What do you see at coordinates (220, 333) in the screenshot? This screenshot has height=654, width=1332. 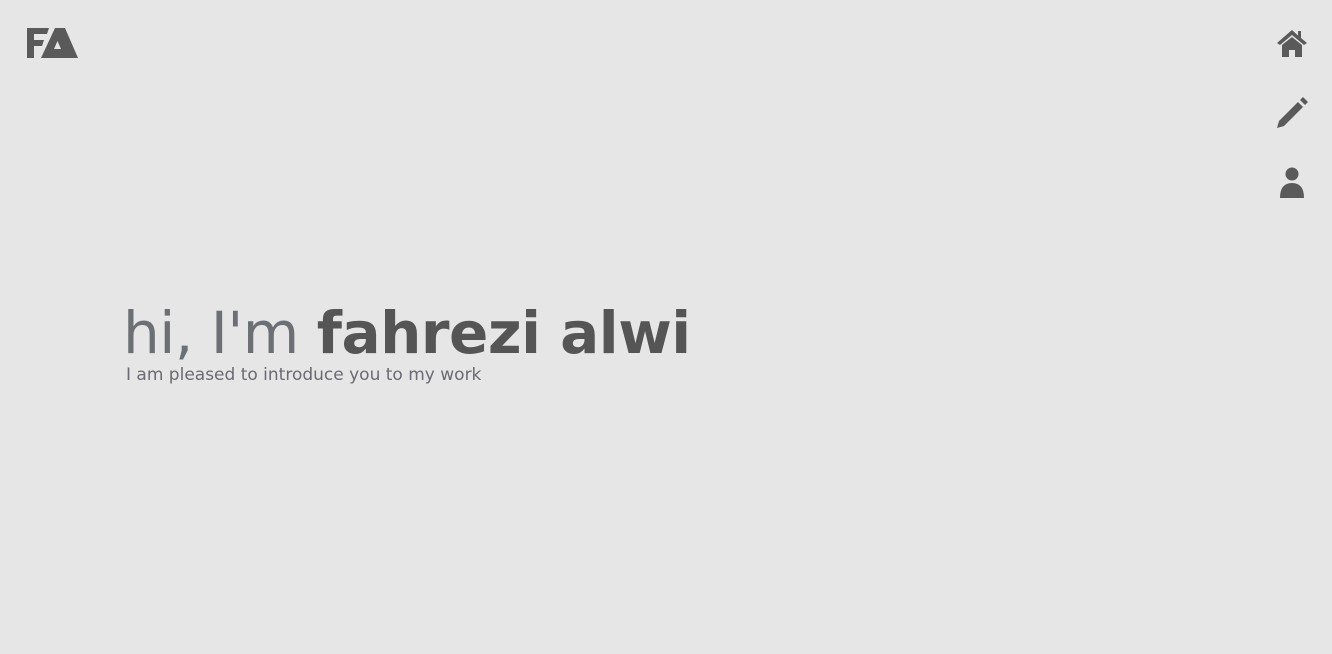 I see `greeting: hi, I'm` at bounding box center [220, 333].